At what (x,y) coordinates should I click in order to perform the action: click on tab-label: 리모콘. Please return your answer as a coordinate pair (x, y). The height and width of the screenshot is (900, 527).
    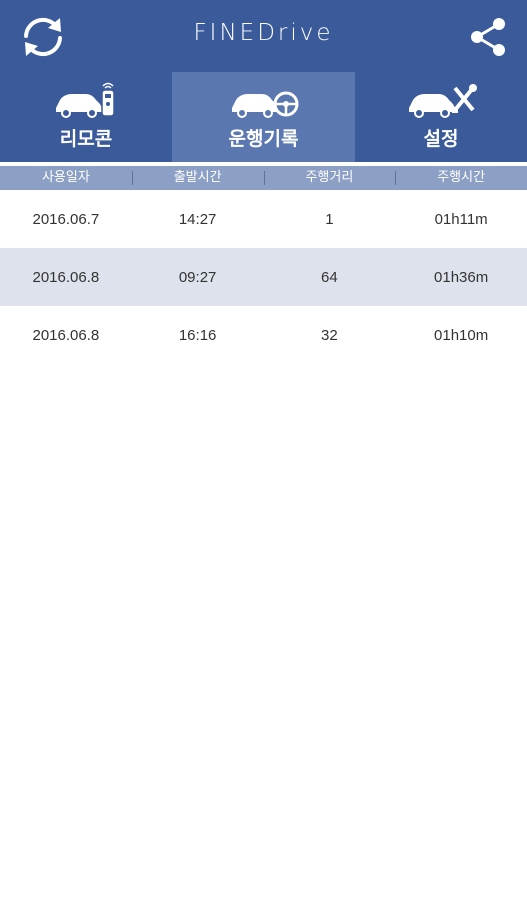
    Looking at the image, I should click on (86, 139).